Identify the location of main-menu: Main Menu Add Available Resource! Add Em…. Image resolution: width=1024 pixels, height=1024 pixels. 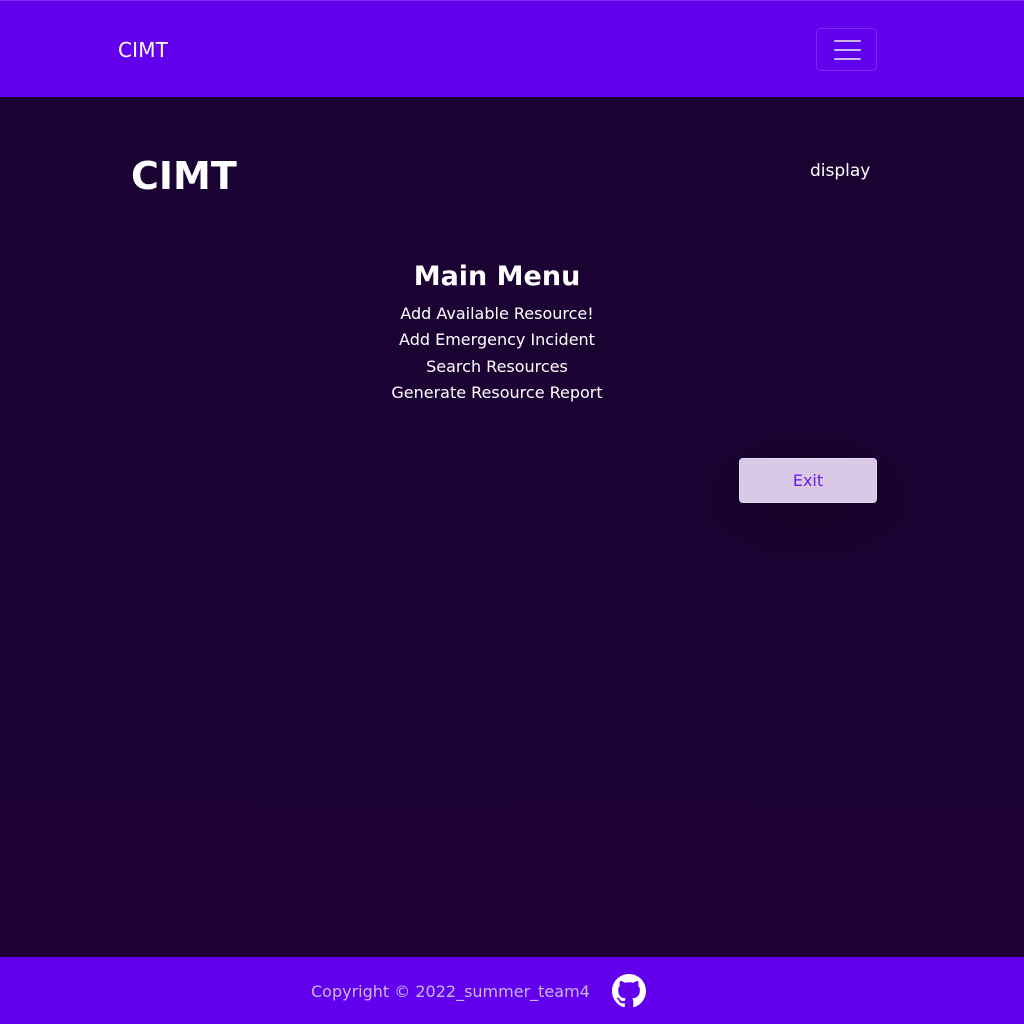
(497, 331).